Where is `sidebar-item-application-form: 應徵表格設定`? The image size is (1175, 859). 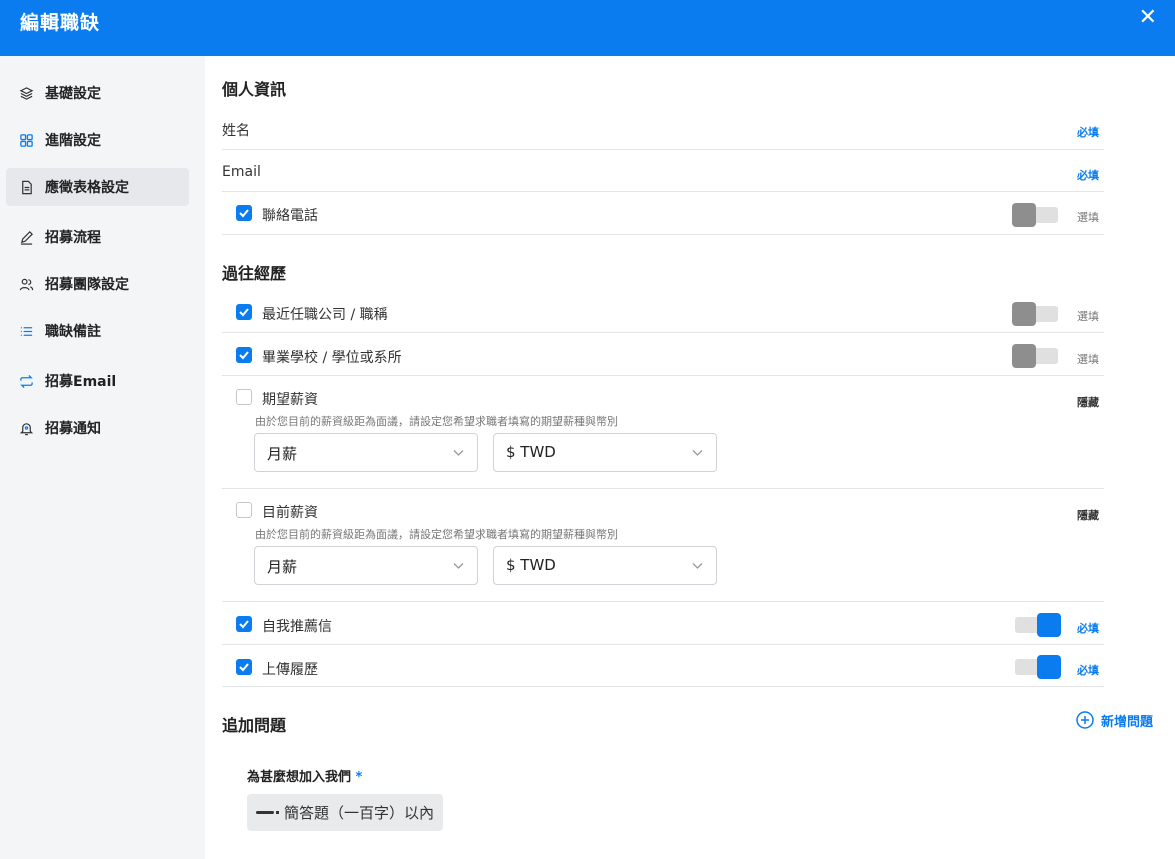 sidebar-item-application-form: 應徵表格設定 is located at coordinates (97, 187).